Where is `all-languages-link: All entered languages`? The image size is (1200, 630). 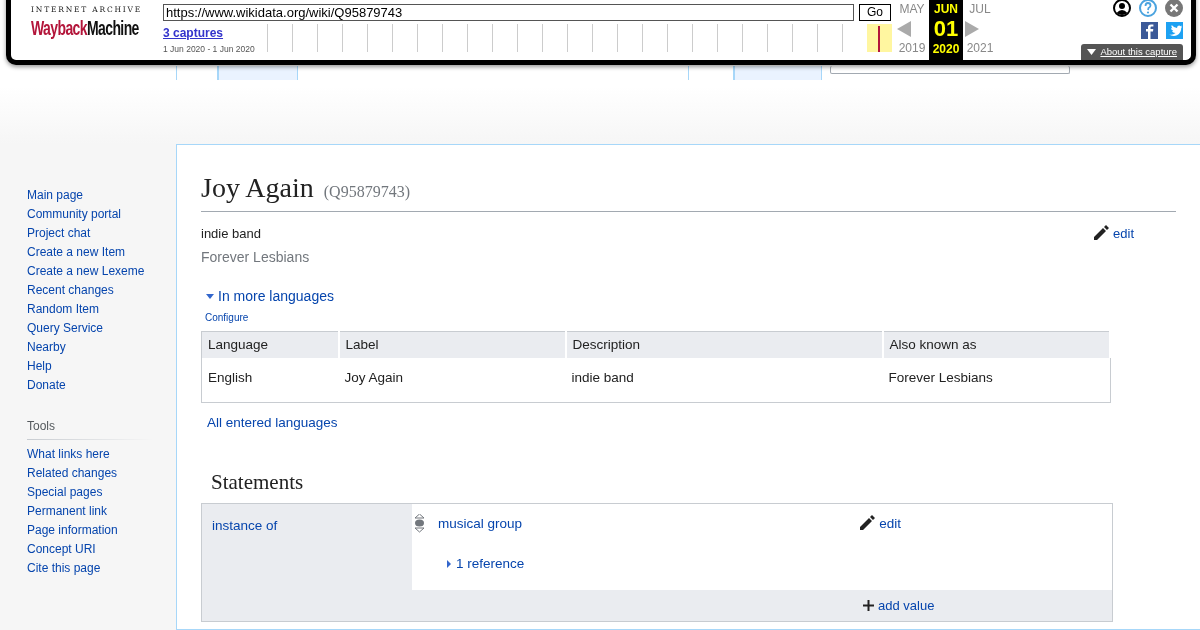
all-languages-link: All entered languages is located at coordinates (272, 423).